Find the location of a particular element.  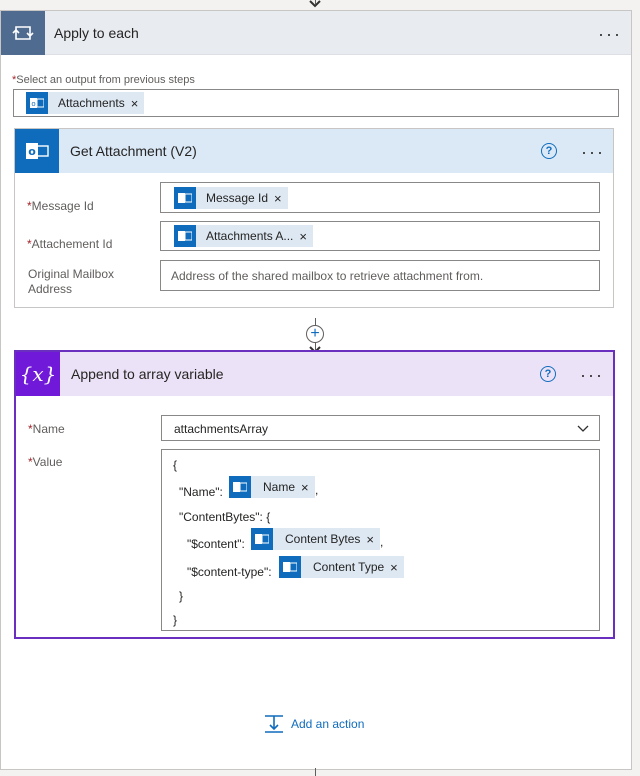

code-content-bytes-key: "ContentBytes": { is located at coordinates (225, 517).